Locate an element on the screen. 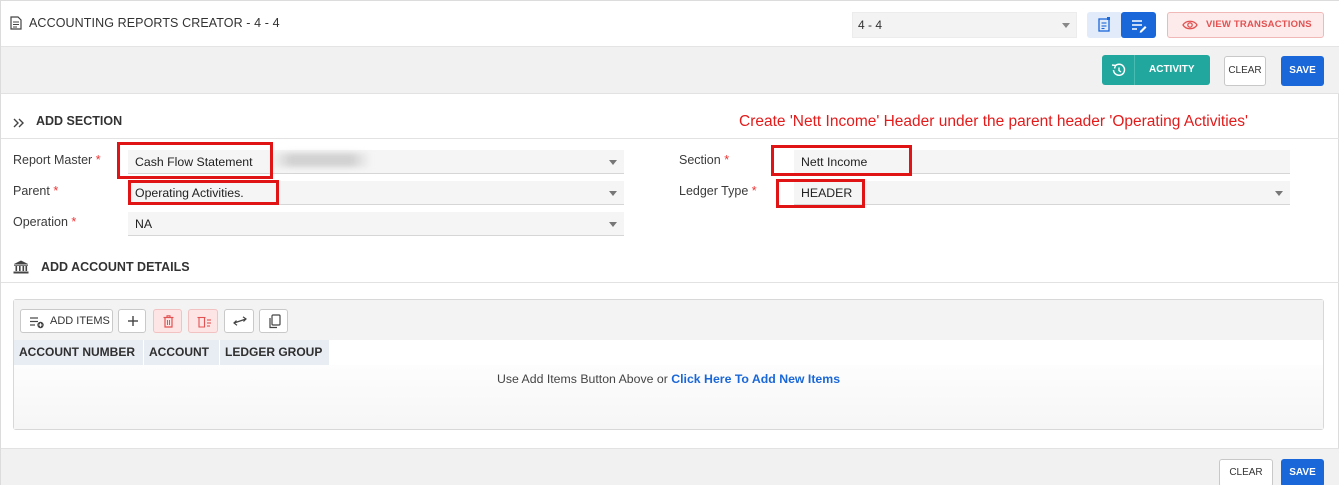 This screenshot has height=485, width=1339. account-details-header: ADD ACCOUNT DETAILS is located at coordinates (670, 267).